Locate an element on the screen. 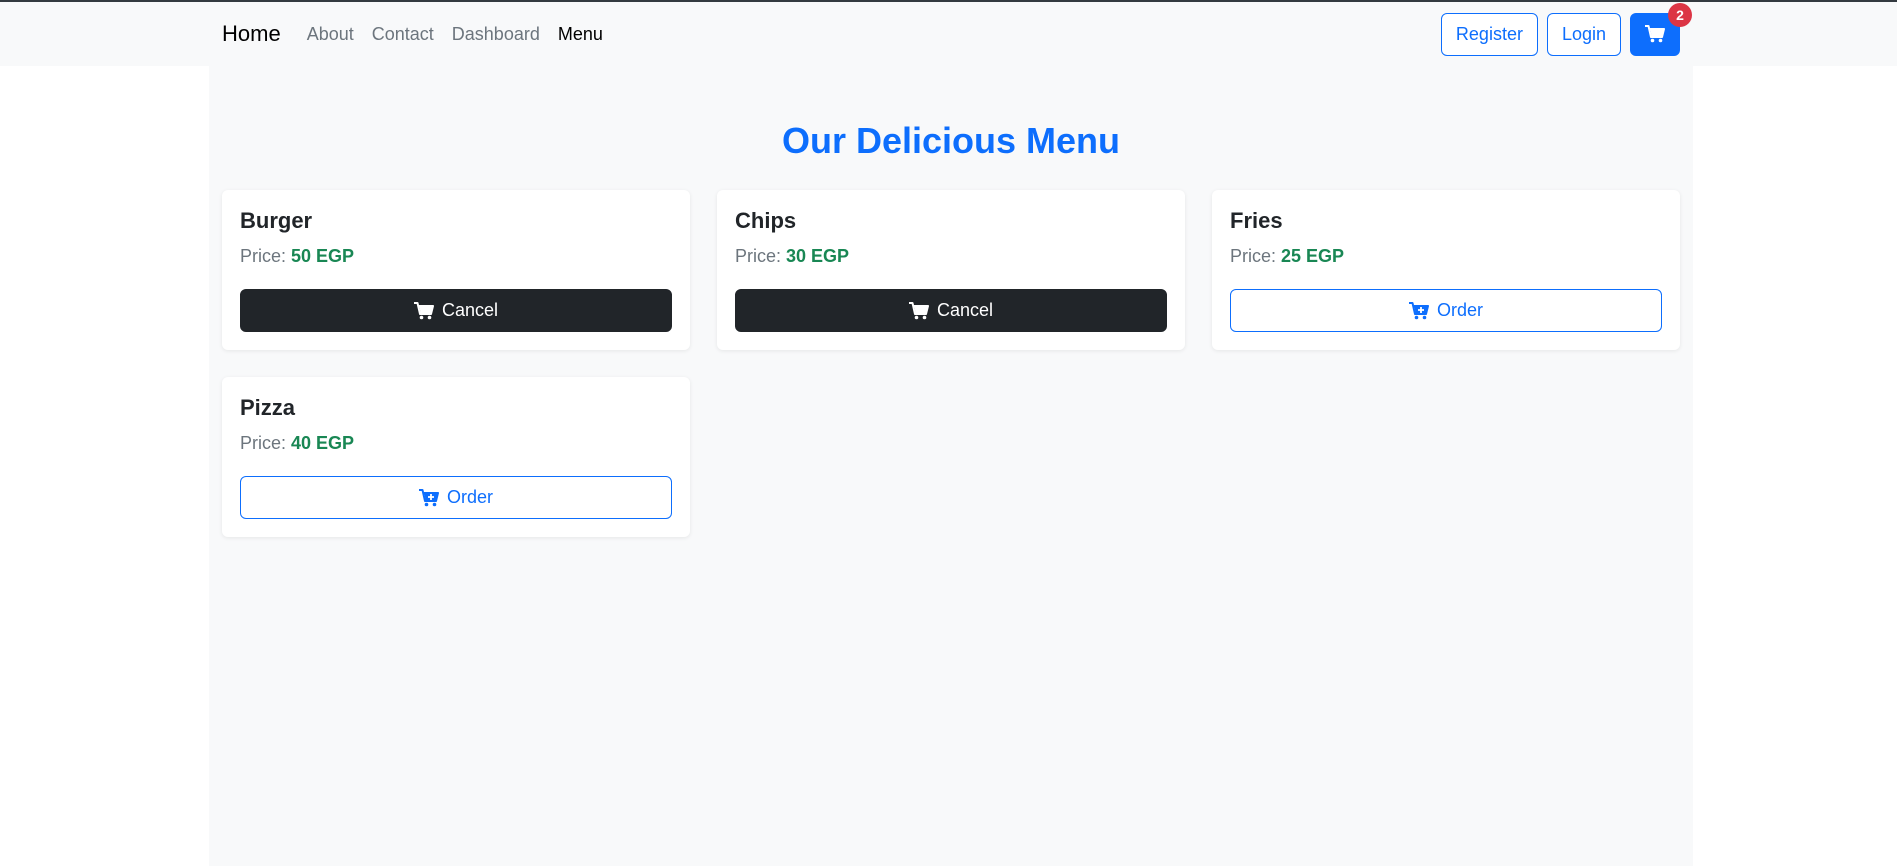  menu-item-price: 25 EGP is located at coordinates (1313, 256).